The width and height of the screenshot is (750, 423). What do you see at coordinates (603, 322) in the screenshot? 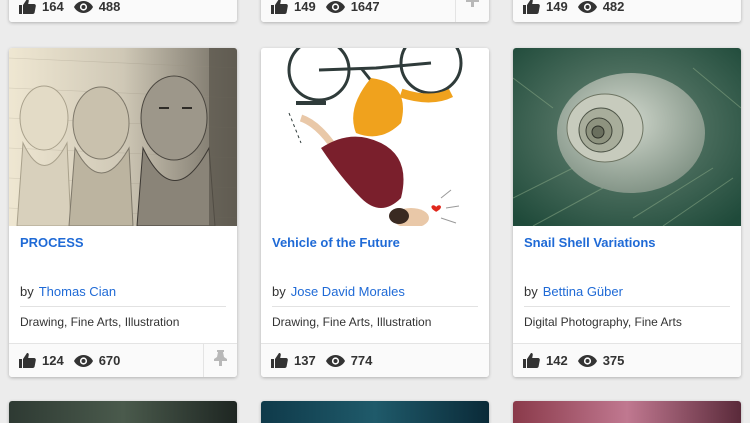
I see `creative-fields: Digital Photography, Fine Arts` at bounding box center [603, 322].